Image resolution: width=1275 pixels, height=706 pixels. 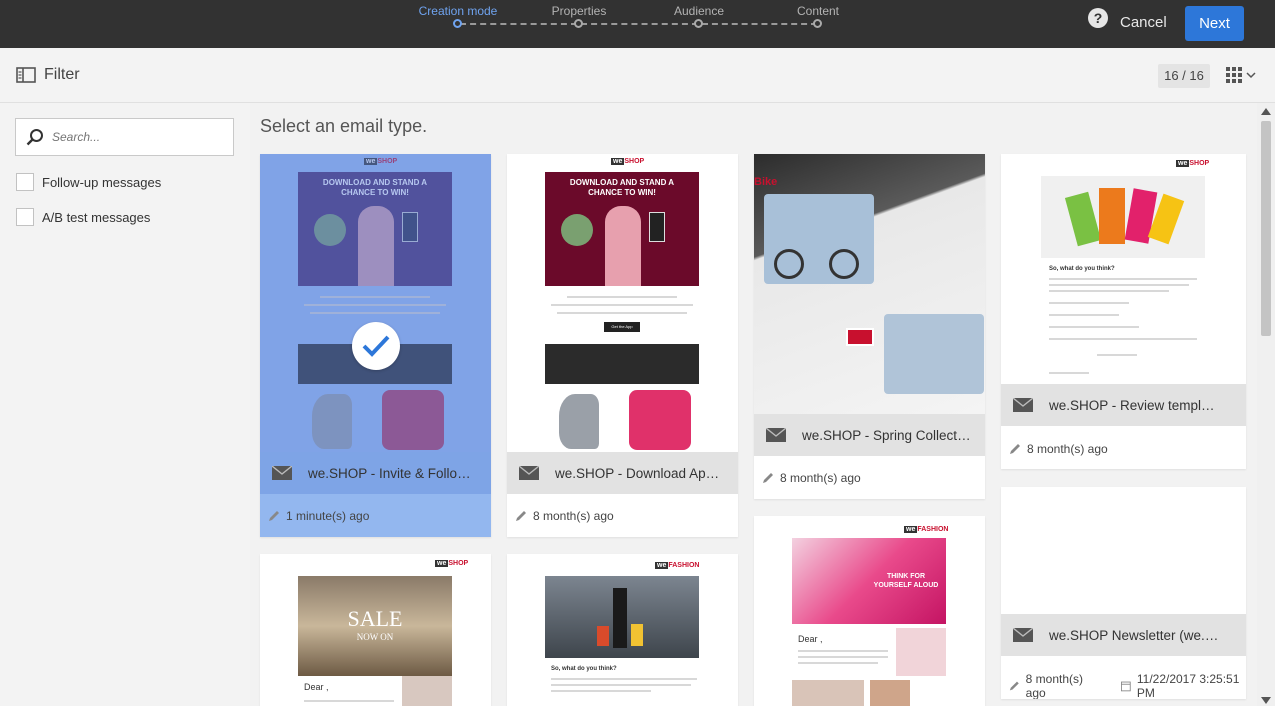 I want to click on scroll-down-icon, so click(x=1266, y=700).